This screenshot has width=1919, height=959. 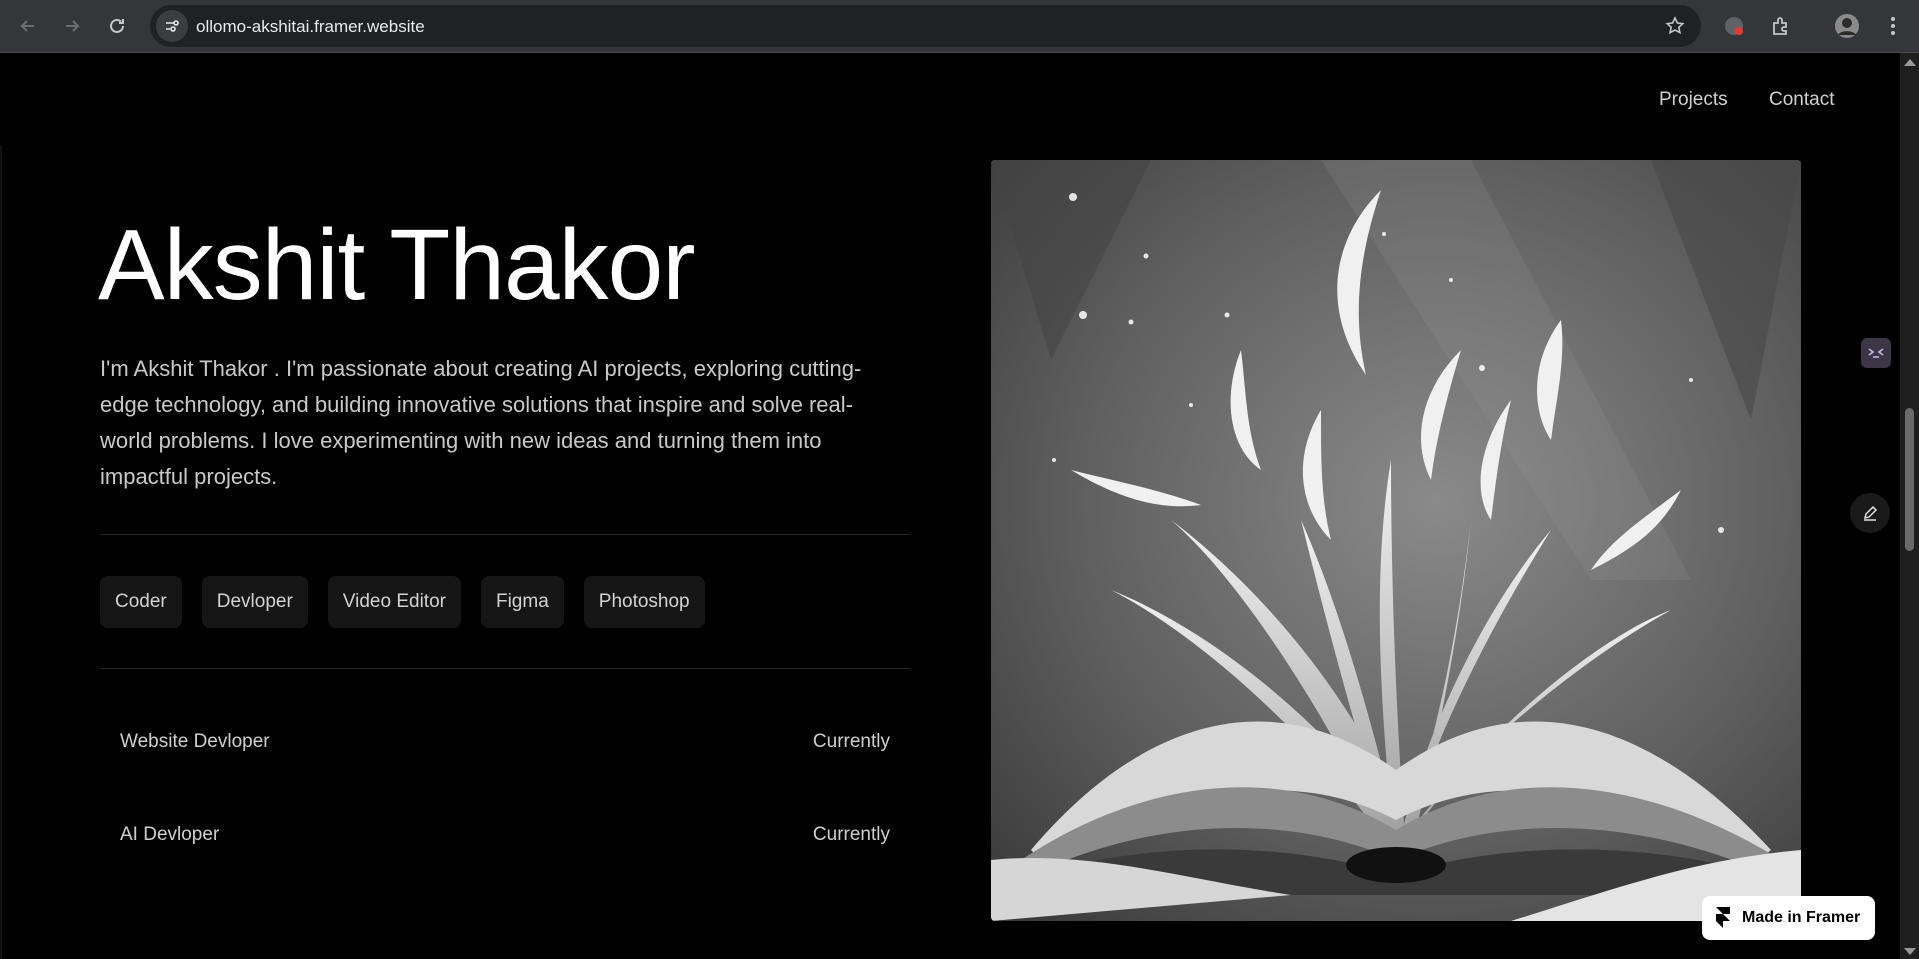 I want to click on forward-button, so click(x=72, y=26).